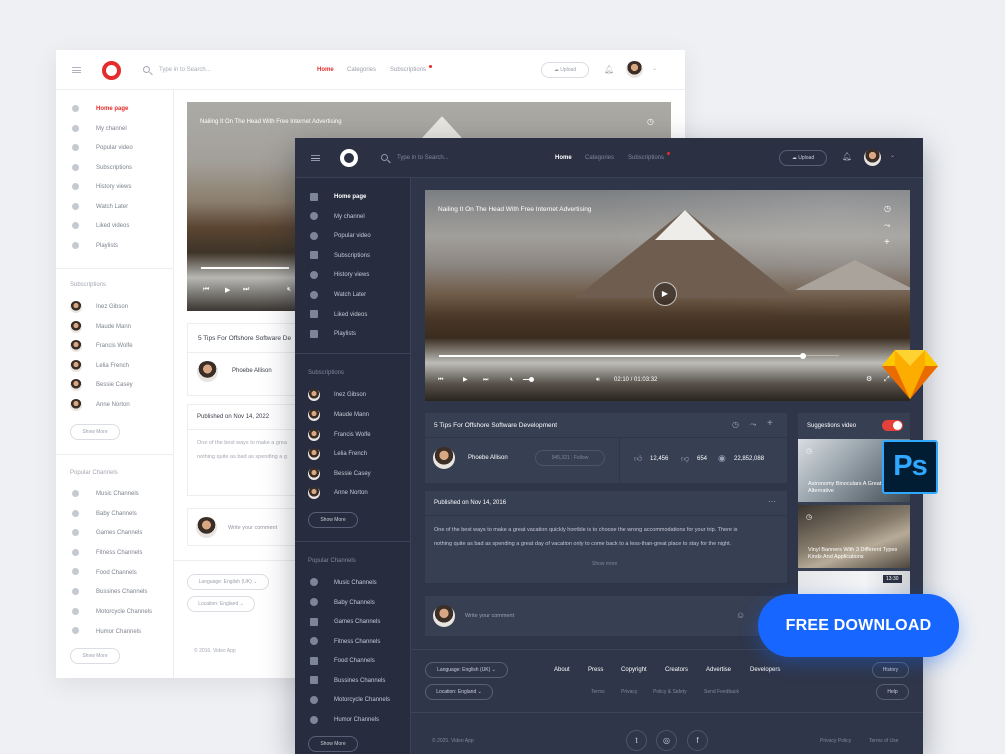  Describe the element at coordinates (740, 615) in the screenshot. I see `emoji-icon: ☺` at that location.